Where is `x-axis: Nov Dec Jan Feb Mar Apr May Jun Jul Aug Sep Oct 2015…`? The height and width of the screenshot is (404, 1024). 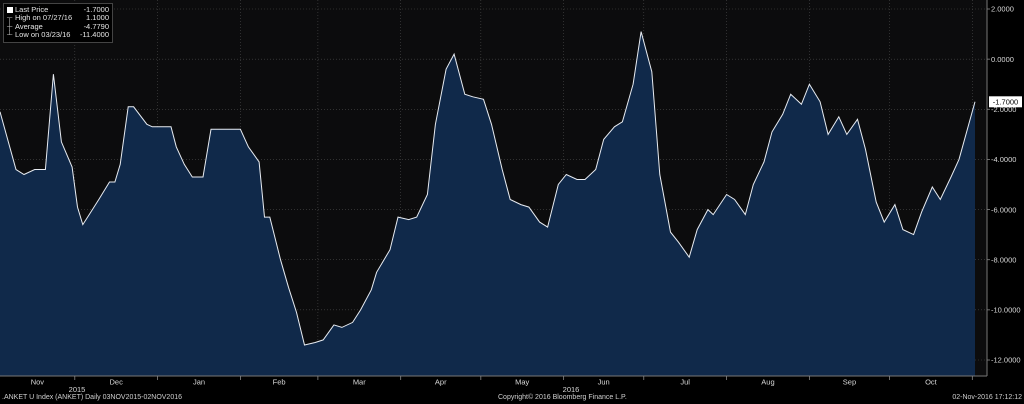
x-axis: Nov Dec Jan Feb Mar Apr May Jun Jul Aug Sep Oct 2015… is located at coordinates (502, 385).